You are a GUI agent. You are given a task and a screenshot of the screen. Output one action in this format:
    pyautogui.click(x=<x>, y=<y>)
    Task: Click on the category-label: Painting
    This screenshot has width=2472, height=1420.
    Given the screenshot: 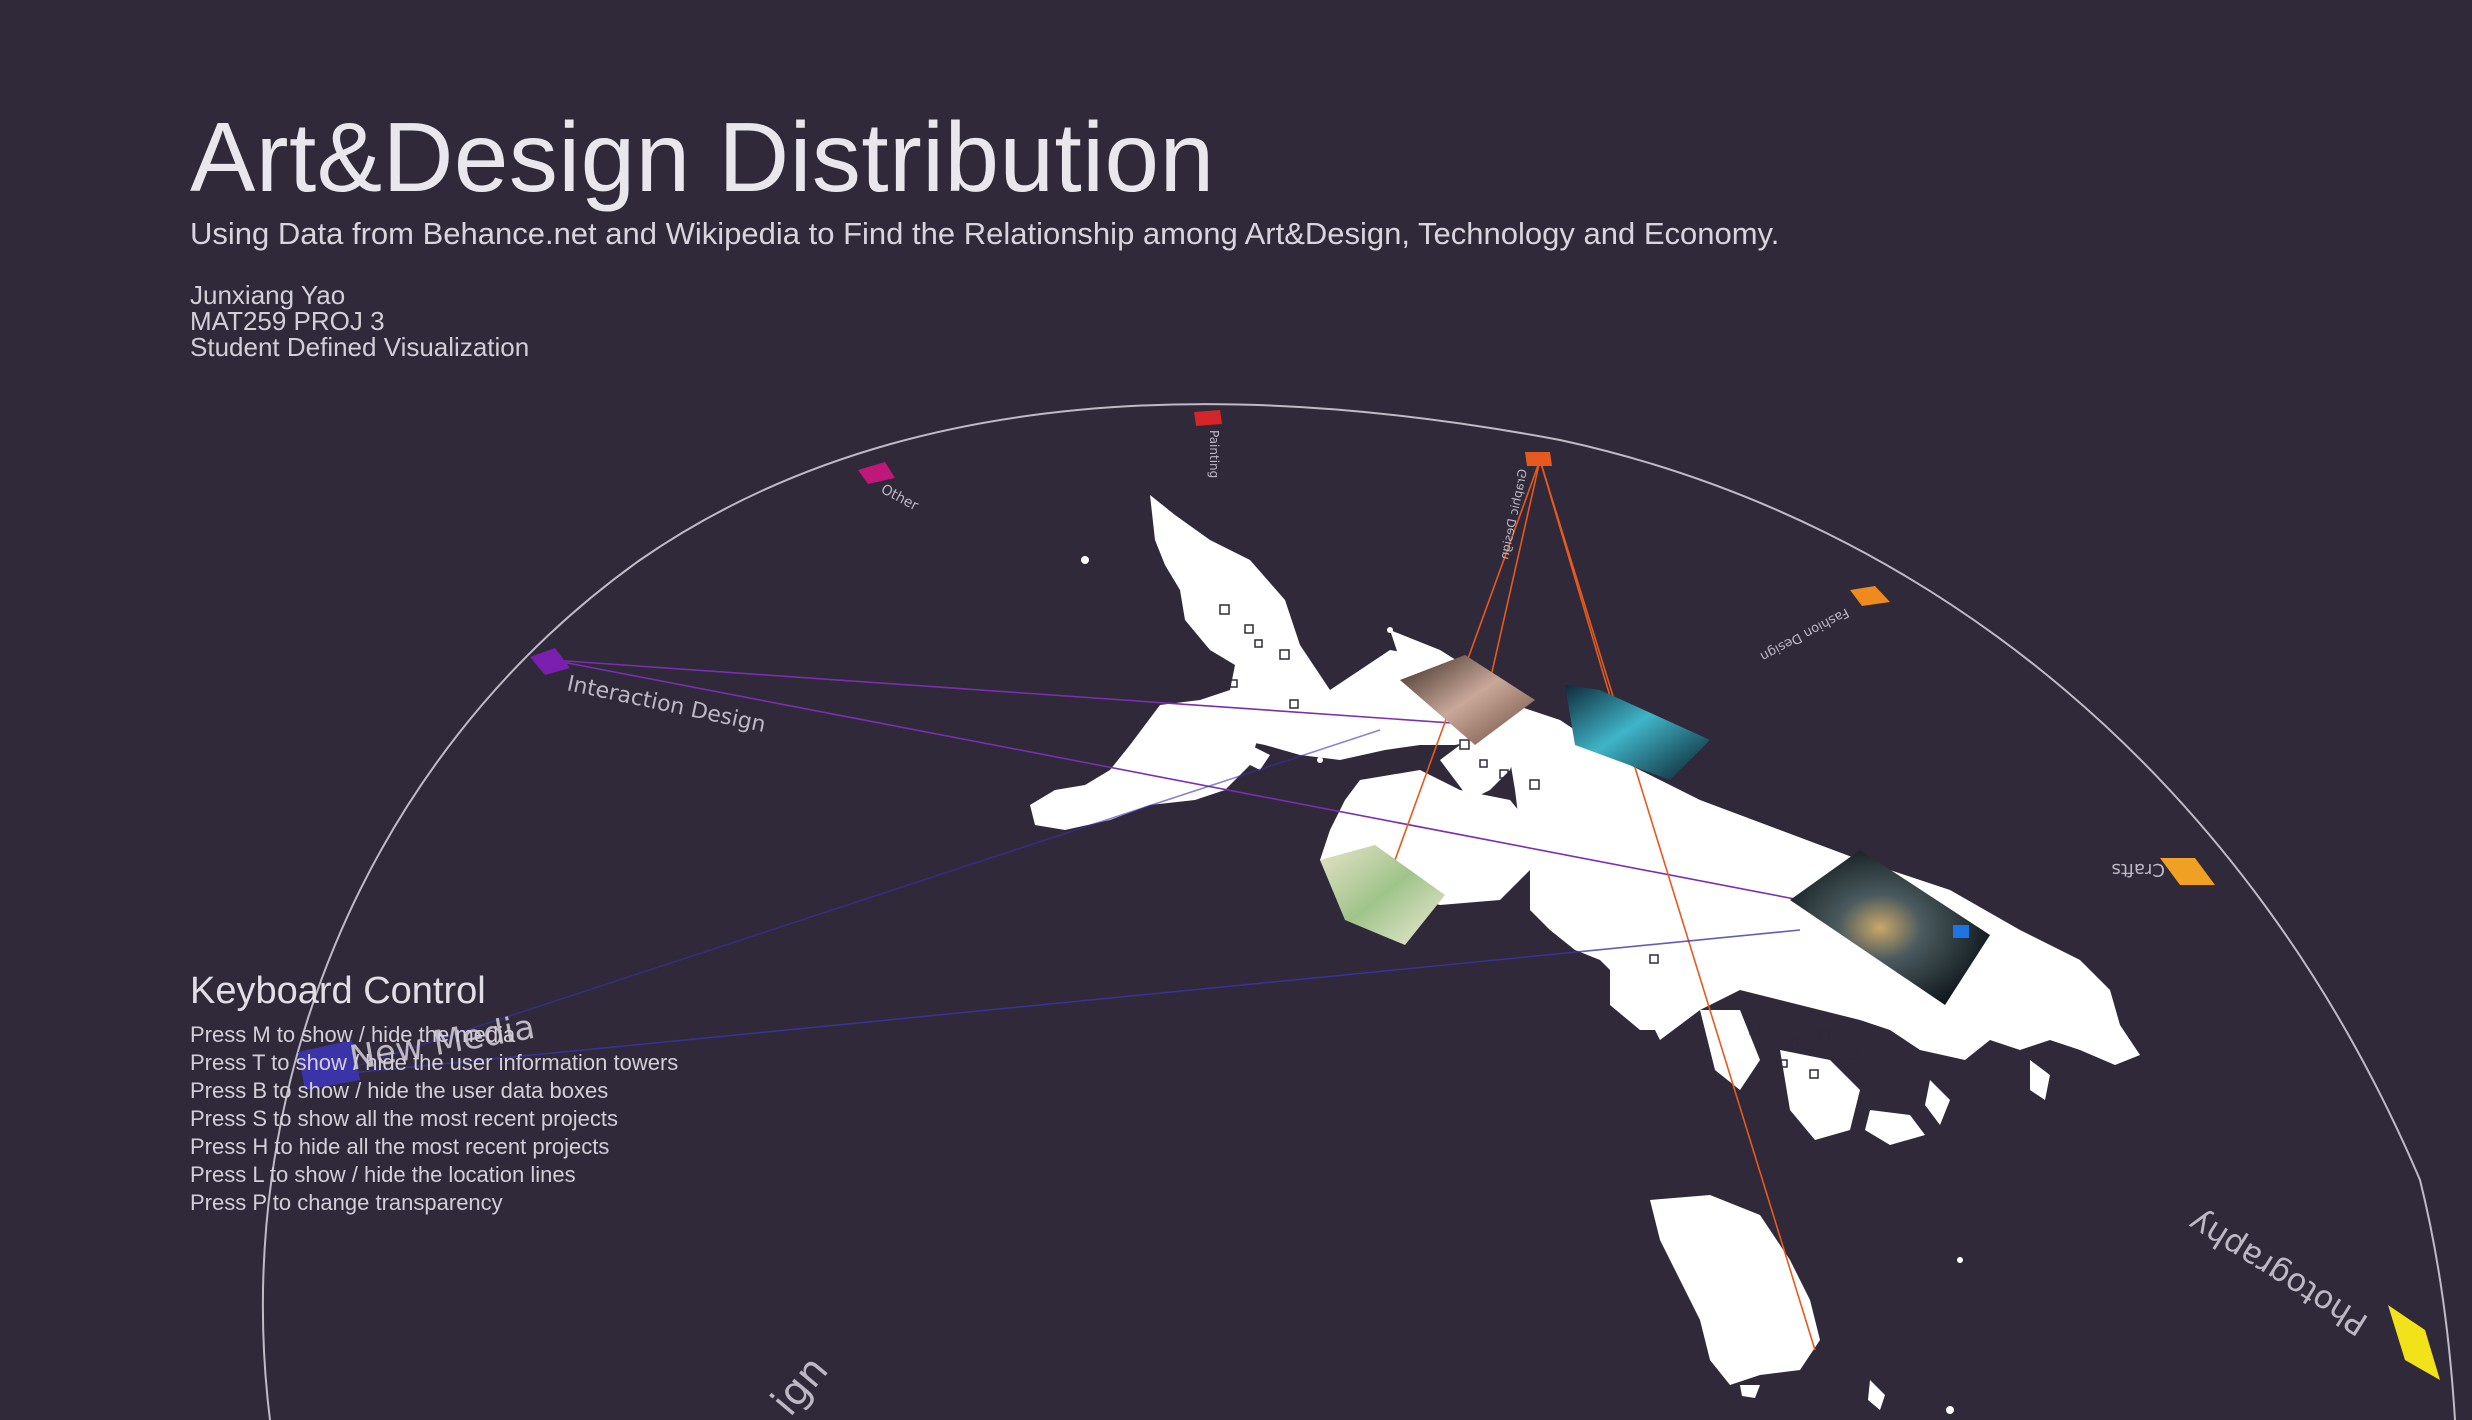 What is the action you would take?
    pyautogui.click(x=1214, y=454)
    